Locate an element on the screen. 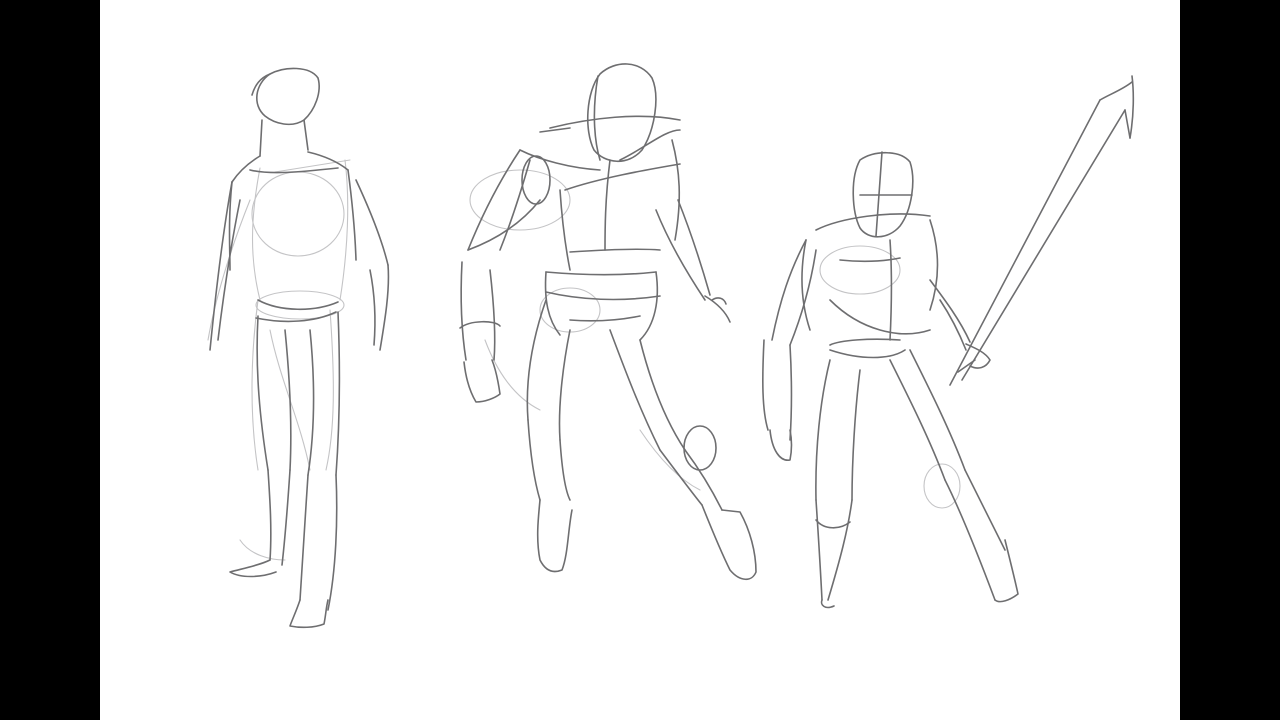  sword-blade is located at coordinates (1025, 242).